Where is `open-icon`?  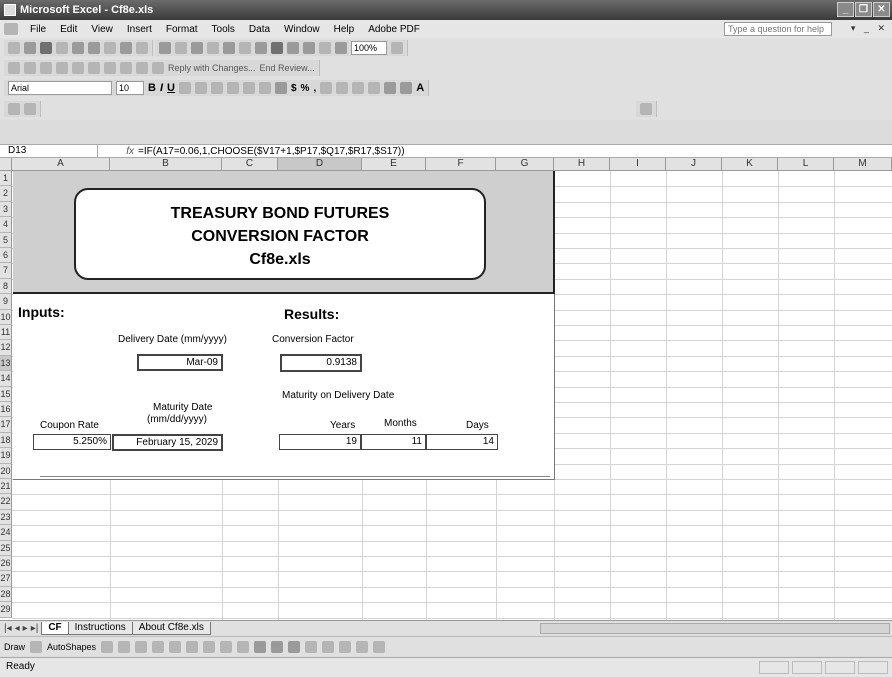 open-icon is located at coordinates (30, 48).